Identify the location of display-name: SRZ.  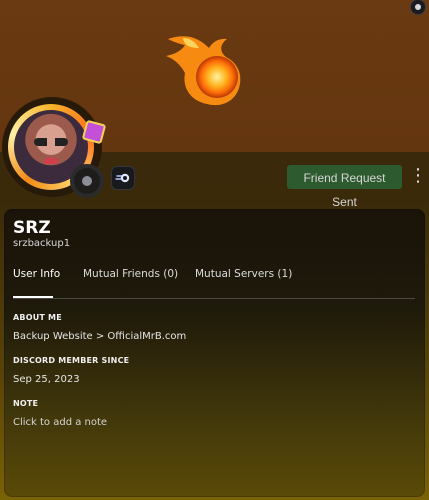
(32, 228).